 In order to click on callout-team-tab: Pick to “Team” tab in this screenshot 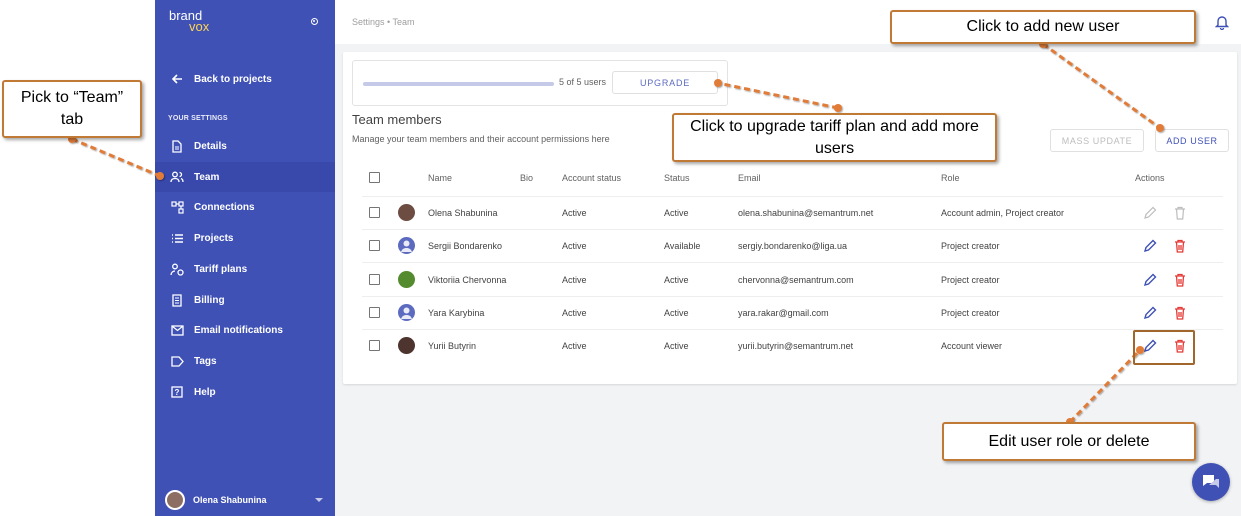, I will do `click(72, 109)`.